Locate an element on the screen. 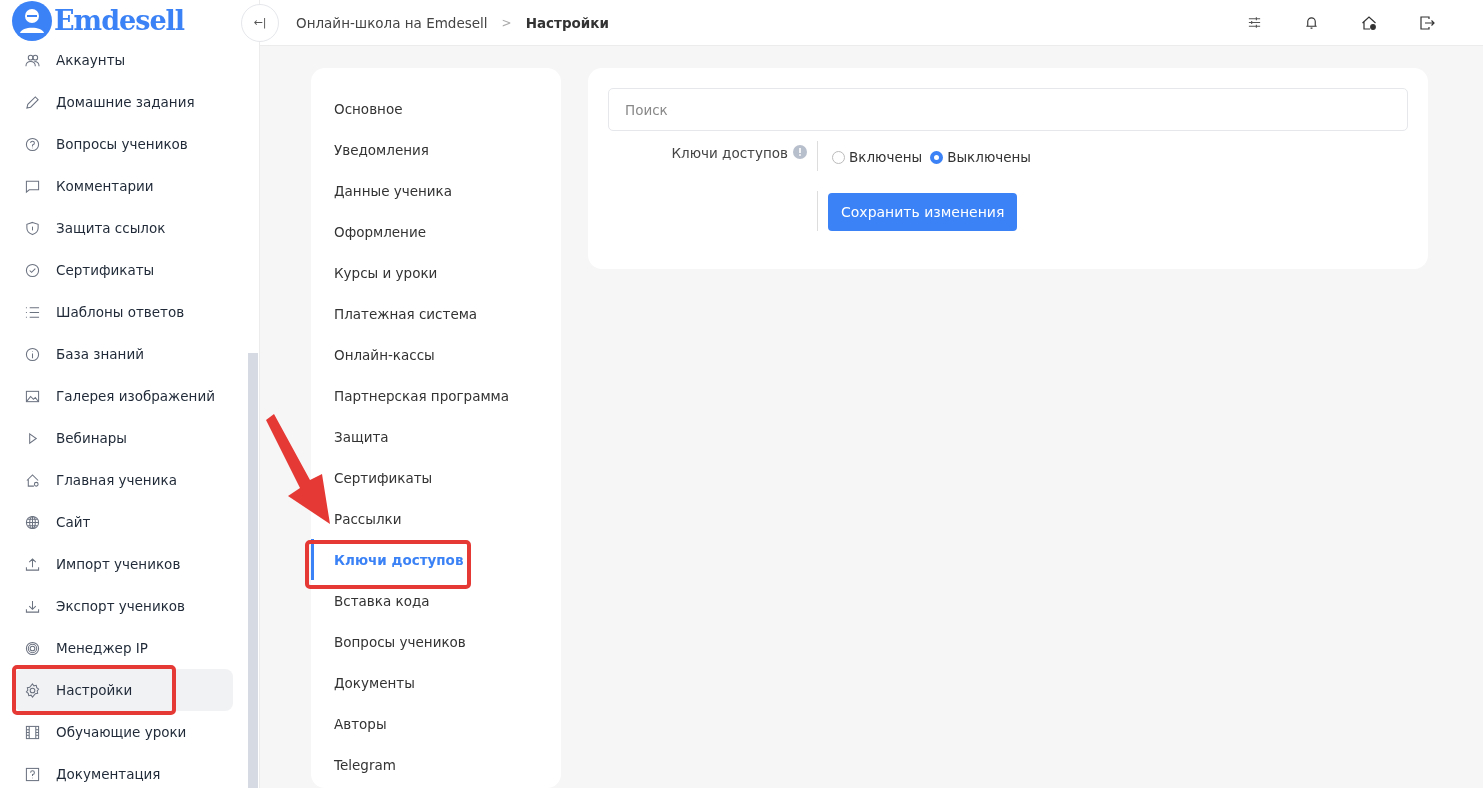 The height and width of the screenshot is (788, 1483). settings-menu-item: Сертификаты is located at coordinates (383, 477).